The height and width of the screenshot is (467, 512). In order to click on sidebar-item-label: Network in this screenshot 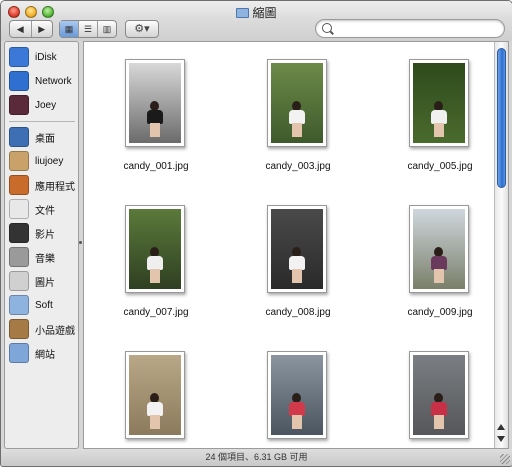, I will do `click(53, 81)`.